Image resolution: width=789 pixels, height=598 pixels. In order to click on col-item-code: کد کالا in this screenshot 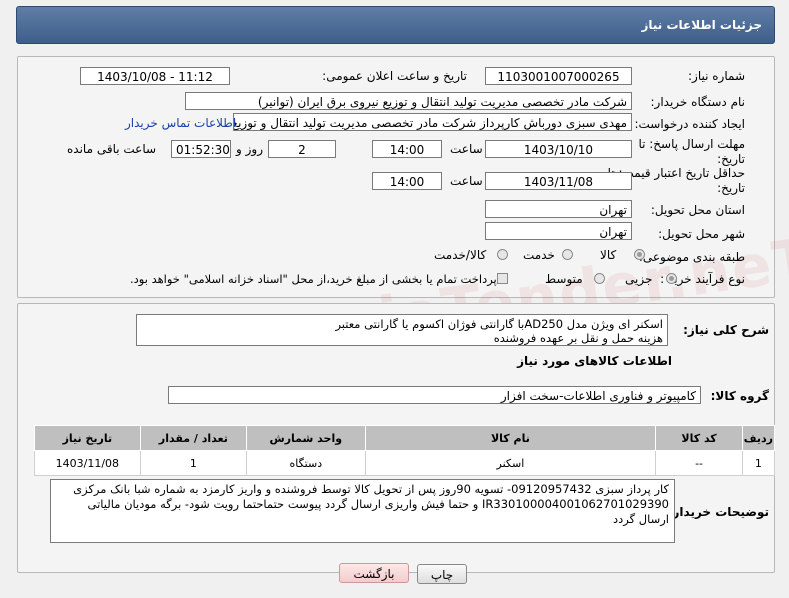, I will do `click(699, 438)`.